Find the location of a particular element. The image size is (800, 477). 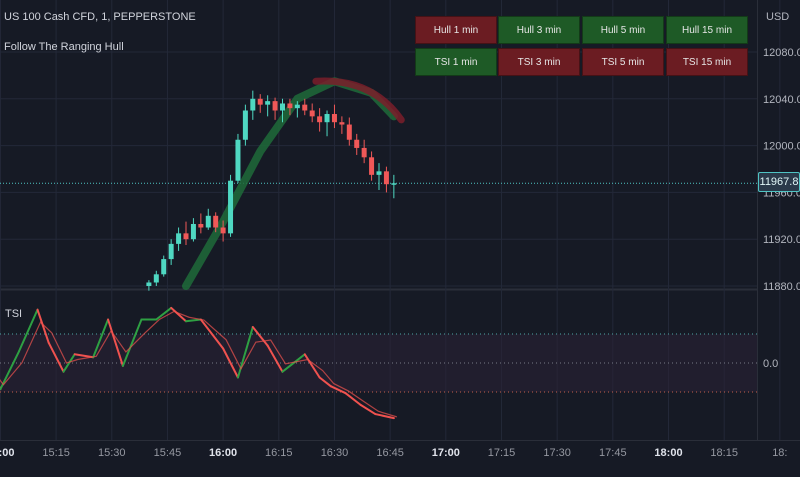

time-tick-label: 15:15 is located at coordinates (56, 453).